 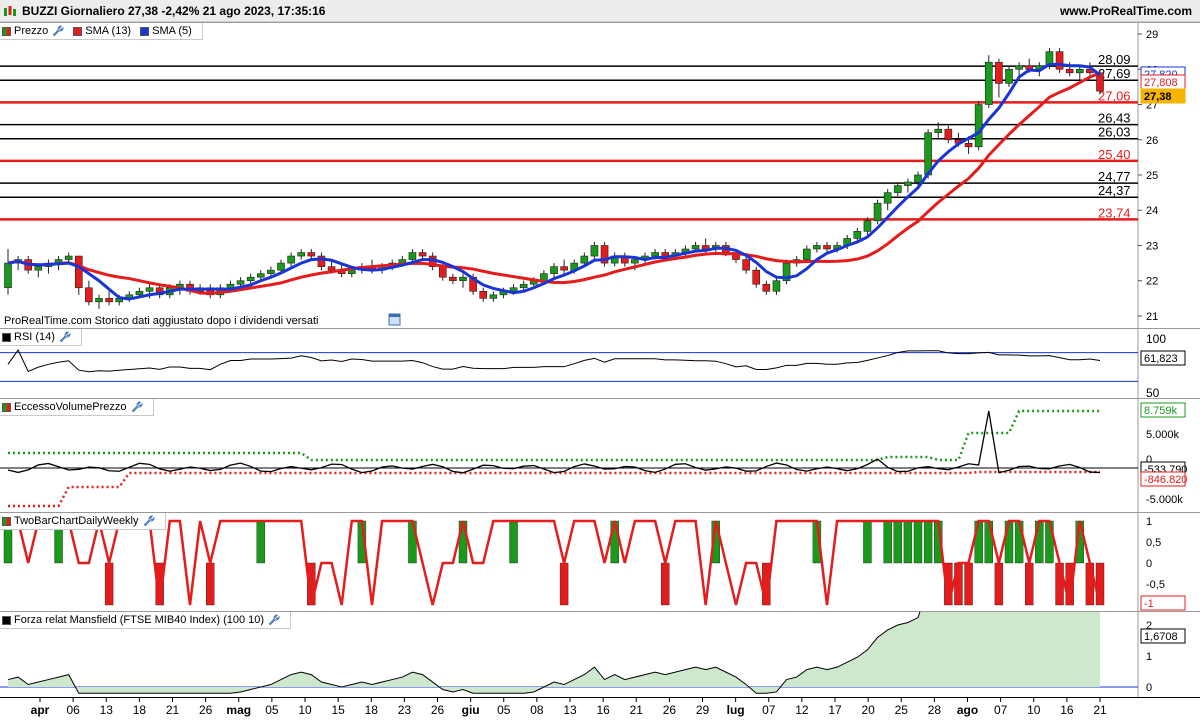 What do you see at coordinates (394, 315) in the screenshot?
I see `calendar-icon-top` at bounding box center [394, 315].